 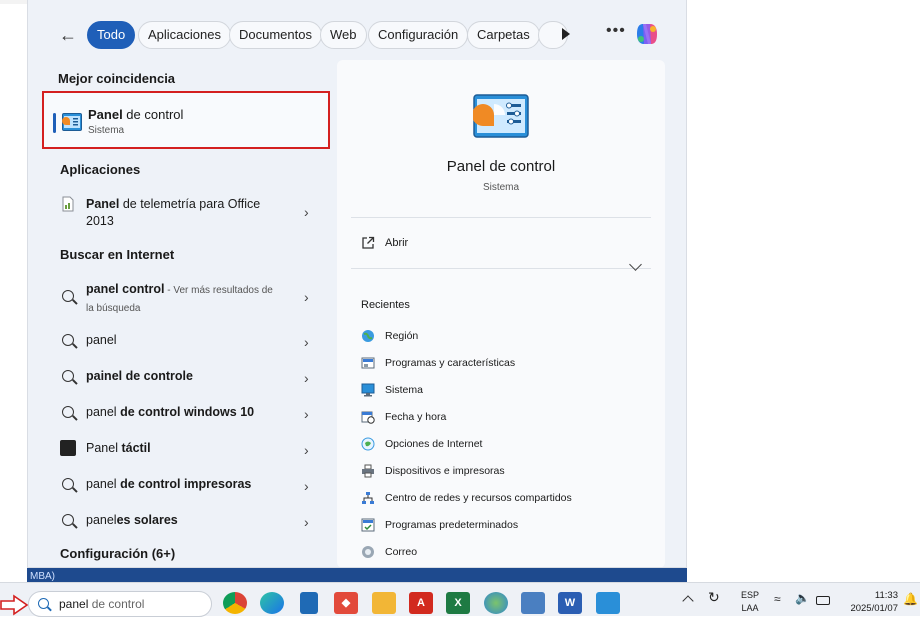 What do you see at coordinates (184, 35) in the screenshot?
I see `tab-aplicaciones: Aplicaciones` at bounding box center [184, 35].